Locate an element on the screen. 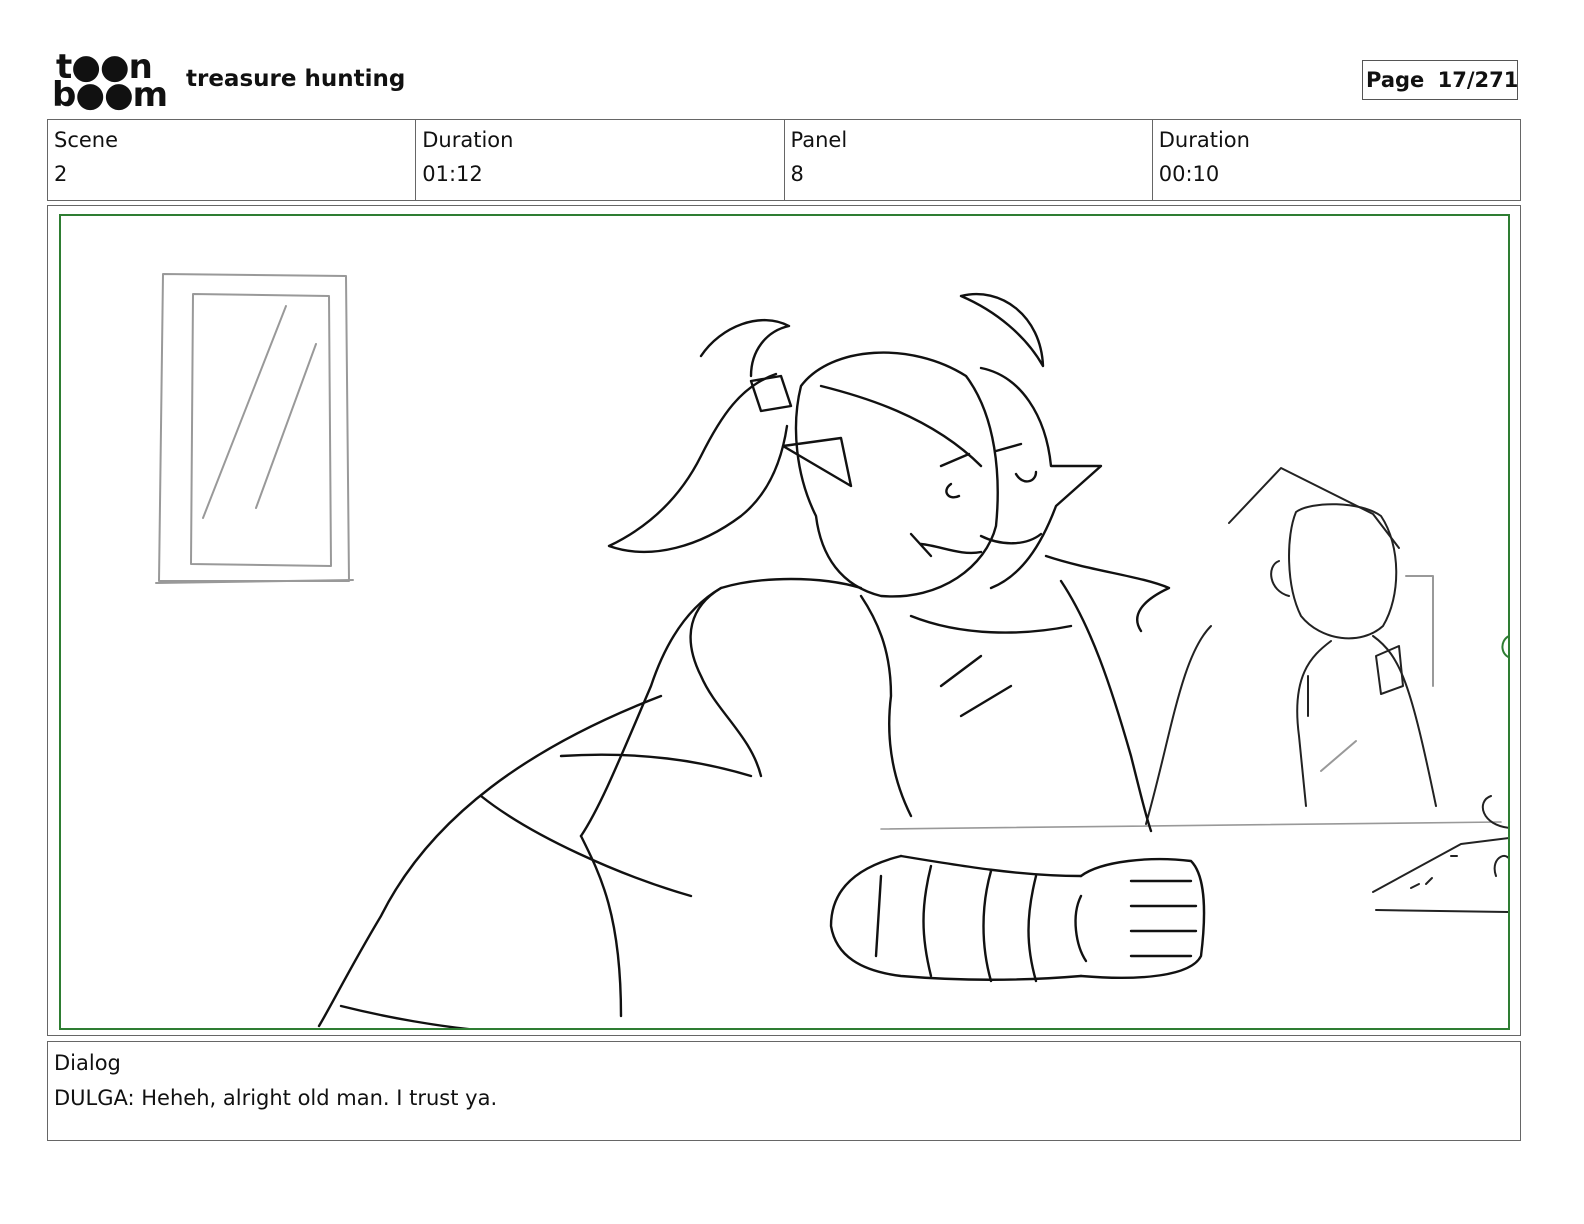  map-sketch is located at coordinates (1440, 774).